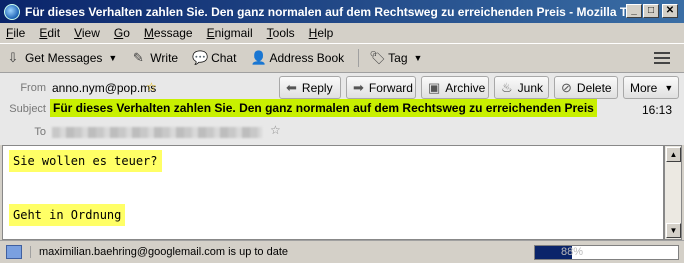 The width and height of the screenshot is (684, 263). Describe the element at coordinates (673, 230) in the screenshot. I see `scroll-down-icon: ▼` at that location.